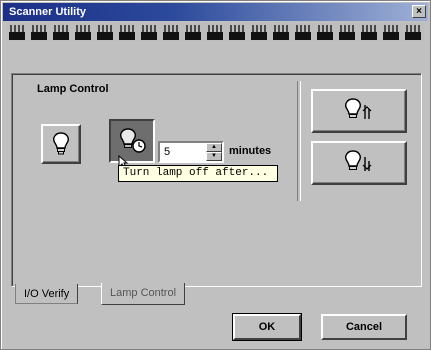 The image size is (431, 350). Describe the element at coordinates (364, 327) in the screenshot. I see `cancel-button: Cancel` at that location.